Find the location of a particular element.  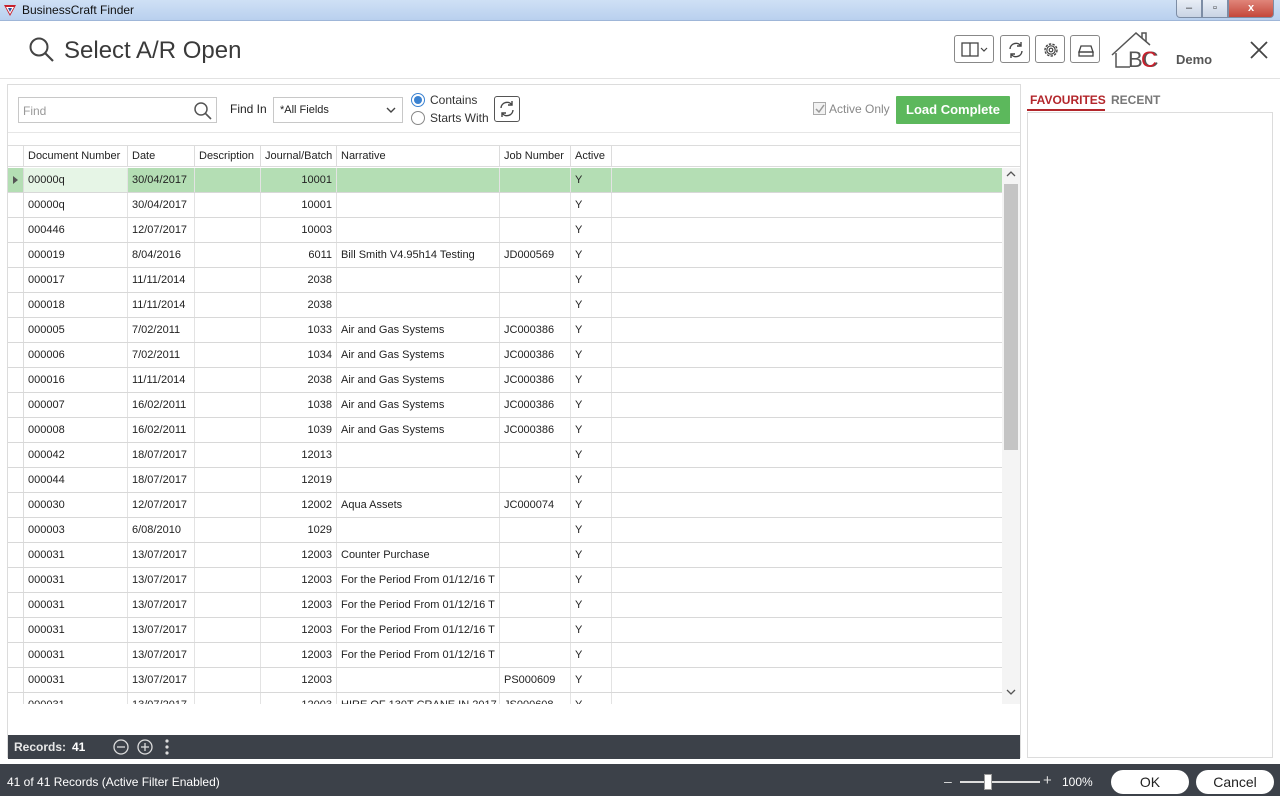

cell-journal-batch: 10001 is located at coordinates (299, 205).